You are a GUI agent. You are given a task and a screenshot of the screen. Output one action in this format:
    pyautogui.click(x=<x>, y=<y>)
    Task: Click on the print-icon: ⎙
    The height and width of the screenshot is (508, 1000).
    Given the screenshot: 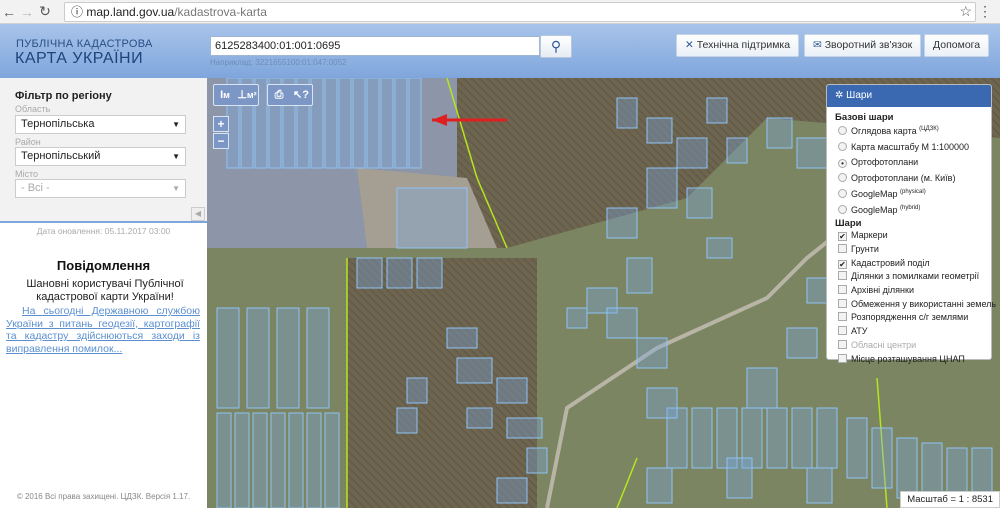 What is the action you would take?
    pyautogui.click(x=279, y=95)
    